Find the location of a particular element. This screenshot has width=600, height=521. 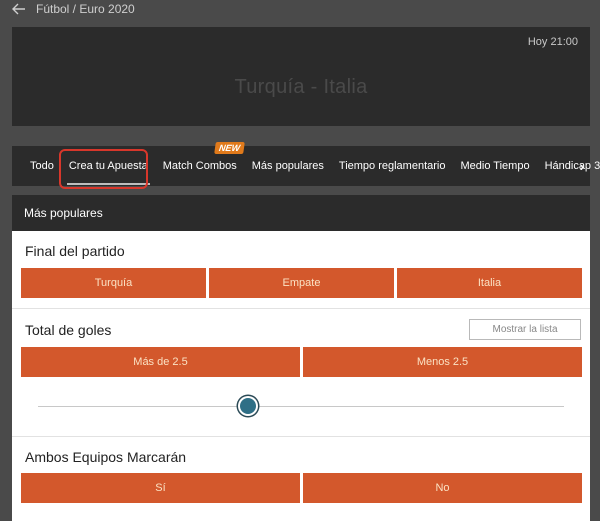

match-time: Hoy 21:00 is located at coordinates (552, 42).